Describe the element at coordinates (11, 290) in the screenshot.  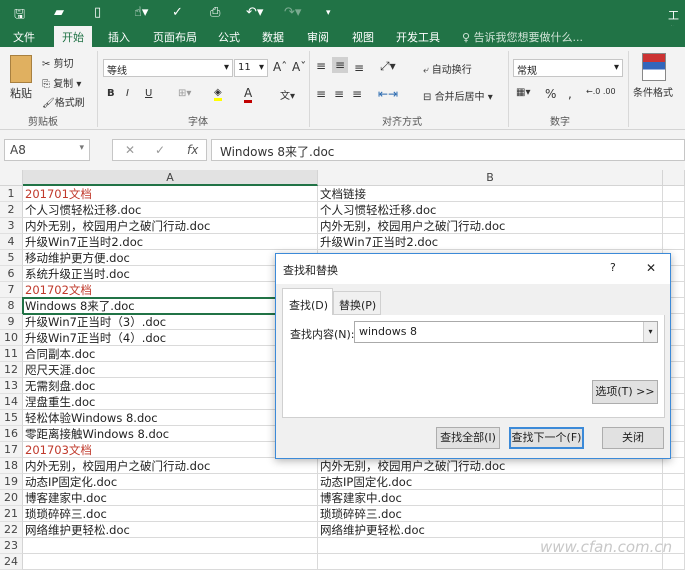
I see `row-header: 7` at that location.